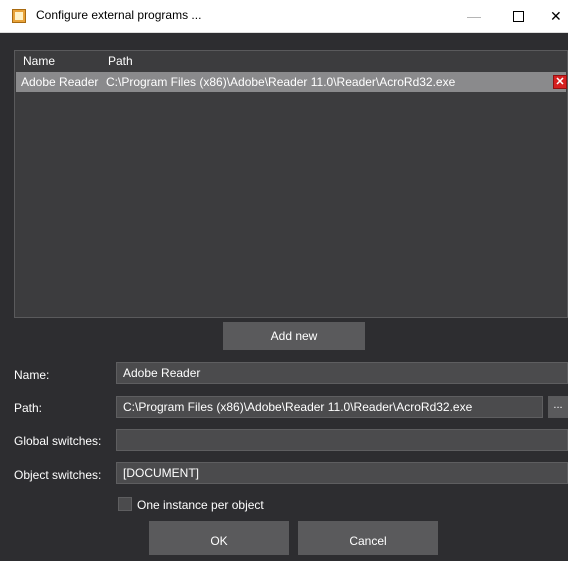 This screenshot has width=568, height=561. Describe the element at coordinates (294, 336) in the screenshot. I see `add-new-button: Add new` at that location.